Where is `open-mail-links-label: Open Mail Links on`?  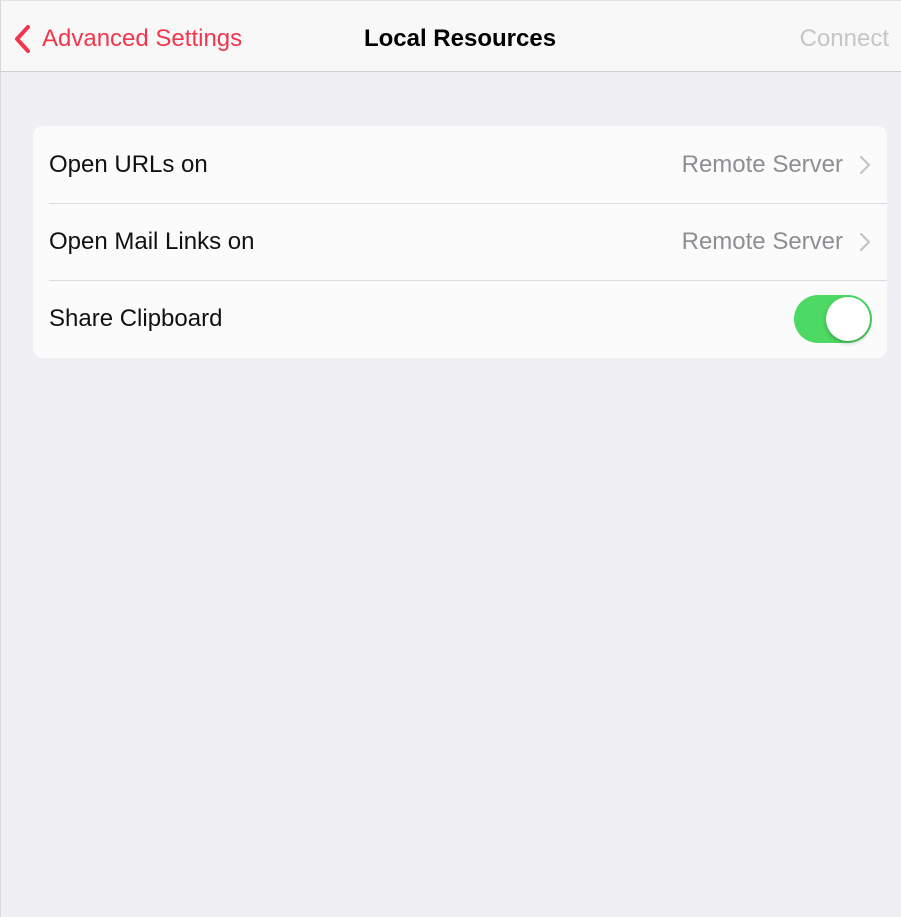 open-mail-links-label: Open Mail Links on is located at coordinates (152, 241).